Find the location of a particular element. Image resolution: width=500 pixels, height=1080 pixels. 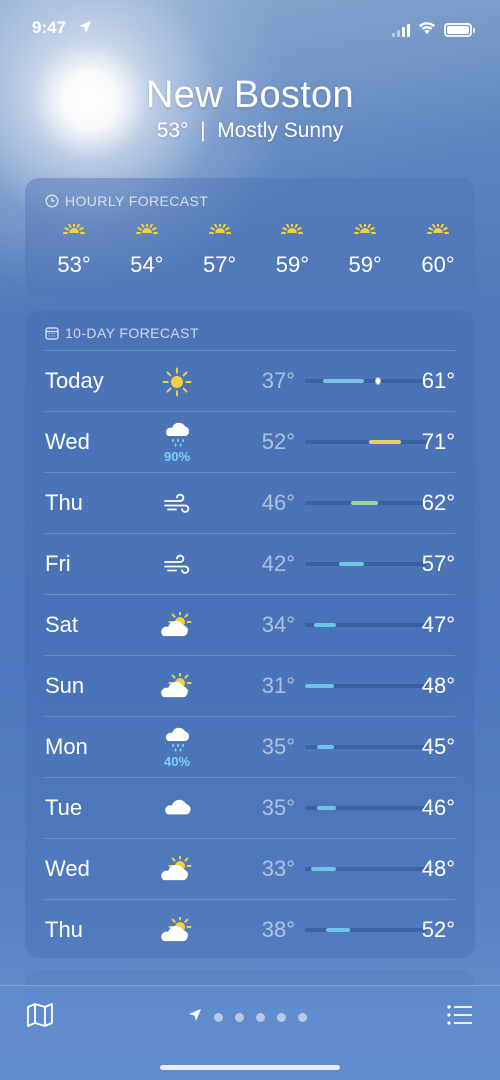

clock-icon is located at coordinates (52, 201).